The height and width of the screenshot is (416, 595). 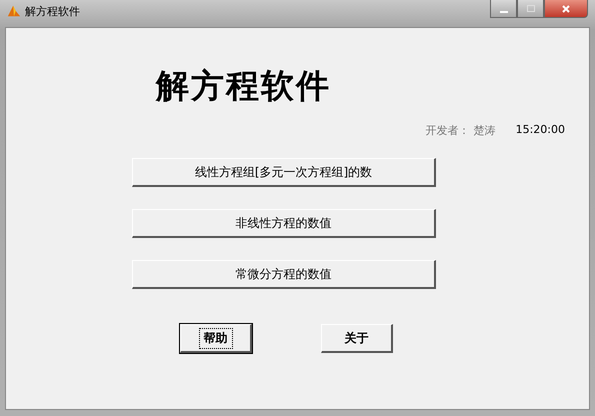 What do you see at coordinates (244, 86) in the screenshot?
I see `app-heading: 解方程软件` at bounding box center [244, 86].